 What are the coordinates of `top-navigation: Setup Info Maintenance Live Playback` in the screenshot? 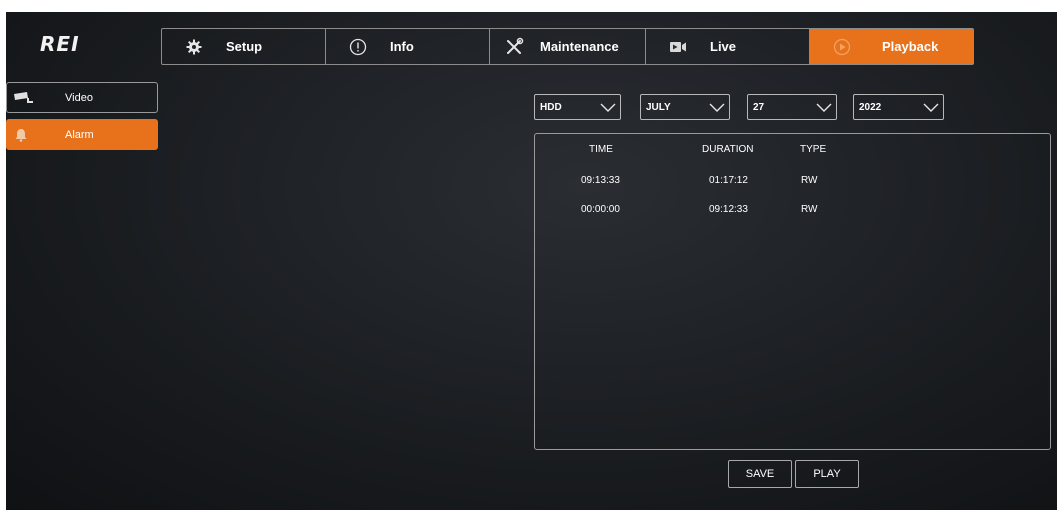 It's located at (567, 46).